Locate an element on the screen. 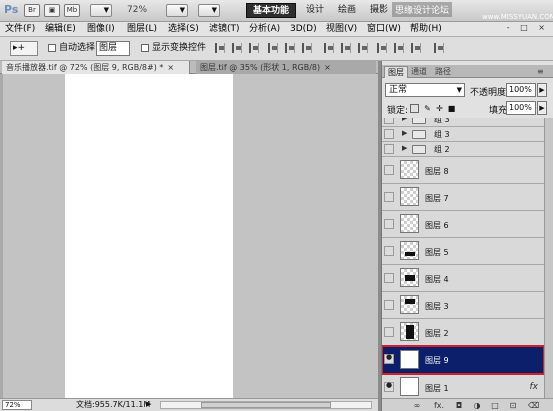 The width and height of the screenshot is (553, 411). distribute-hcenter-icon is located at coordinates (399, 48).